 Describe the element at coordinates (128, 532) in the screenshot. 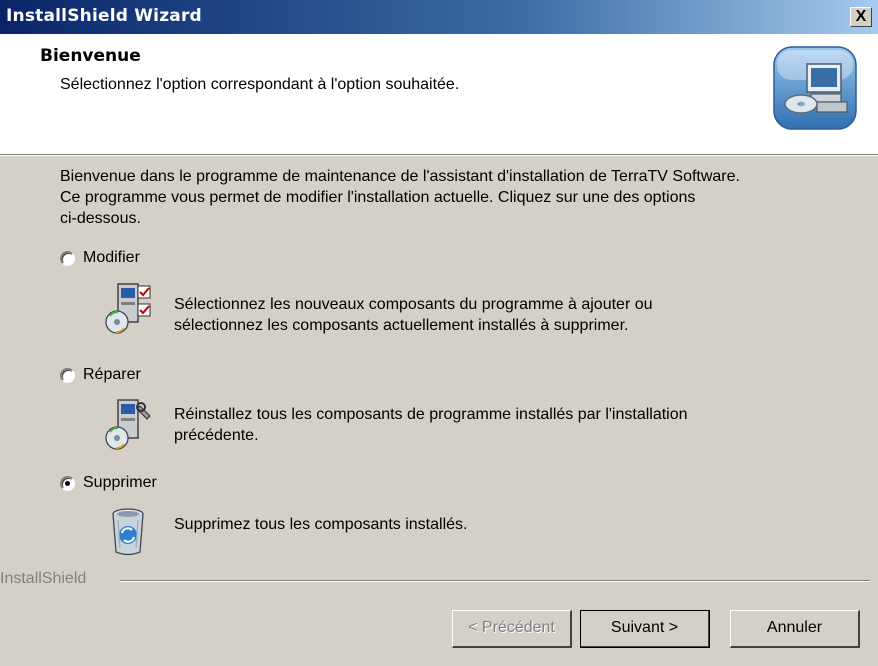

I see `recycle-bin-icon` at that location.